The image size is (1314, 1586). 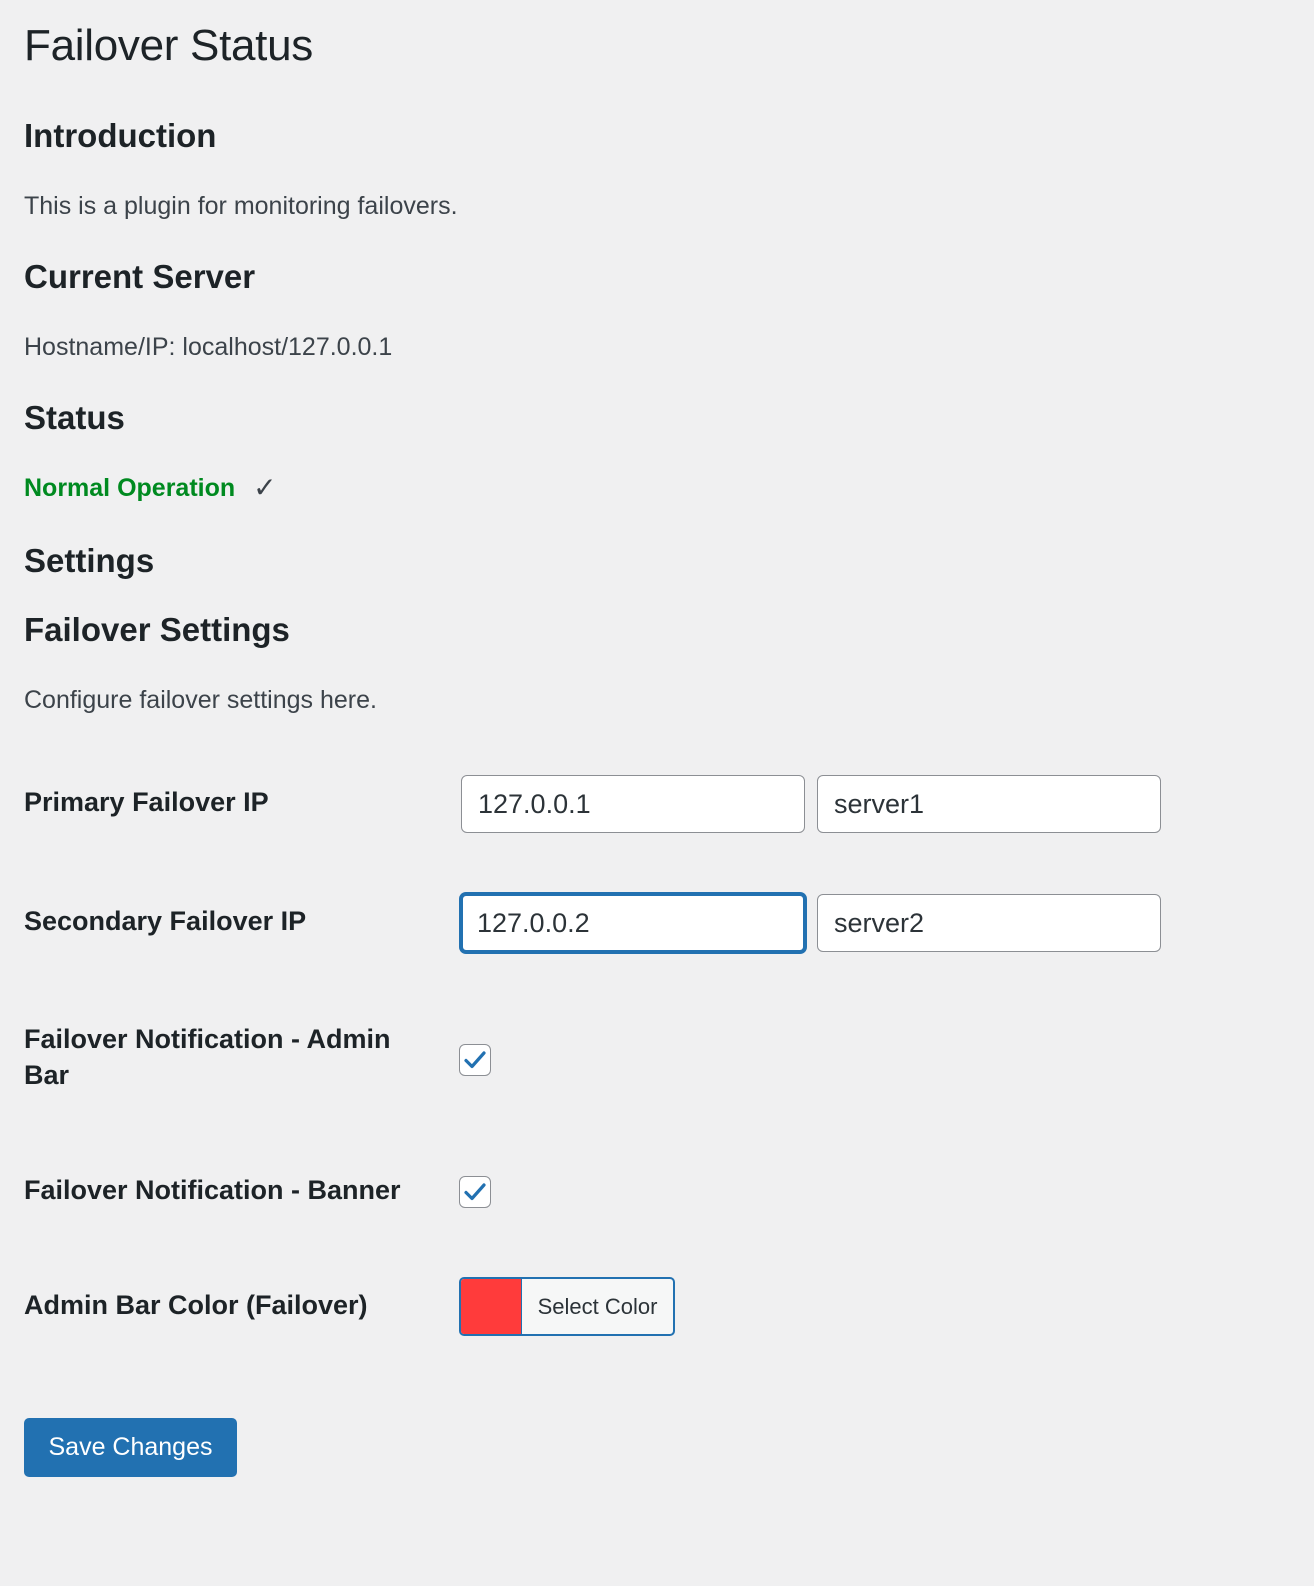 What do you see at coordinates (989, 923) in the screenshot?
I see `secondary-name-input` at bounding box center [989, 923].